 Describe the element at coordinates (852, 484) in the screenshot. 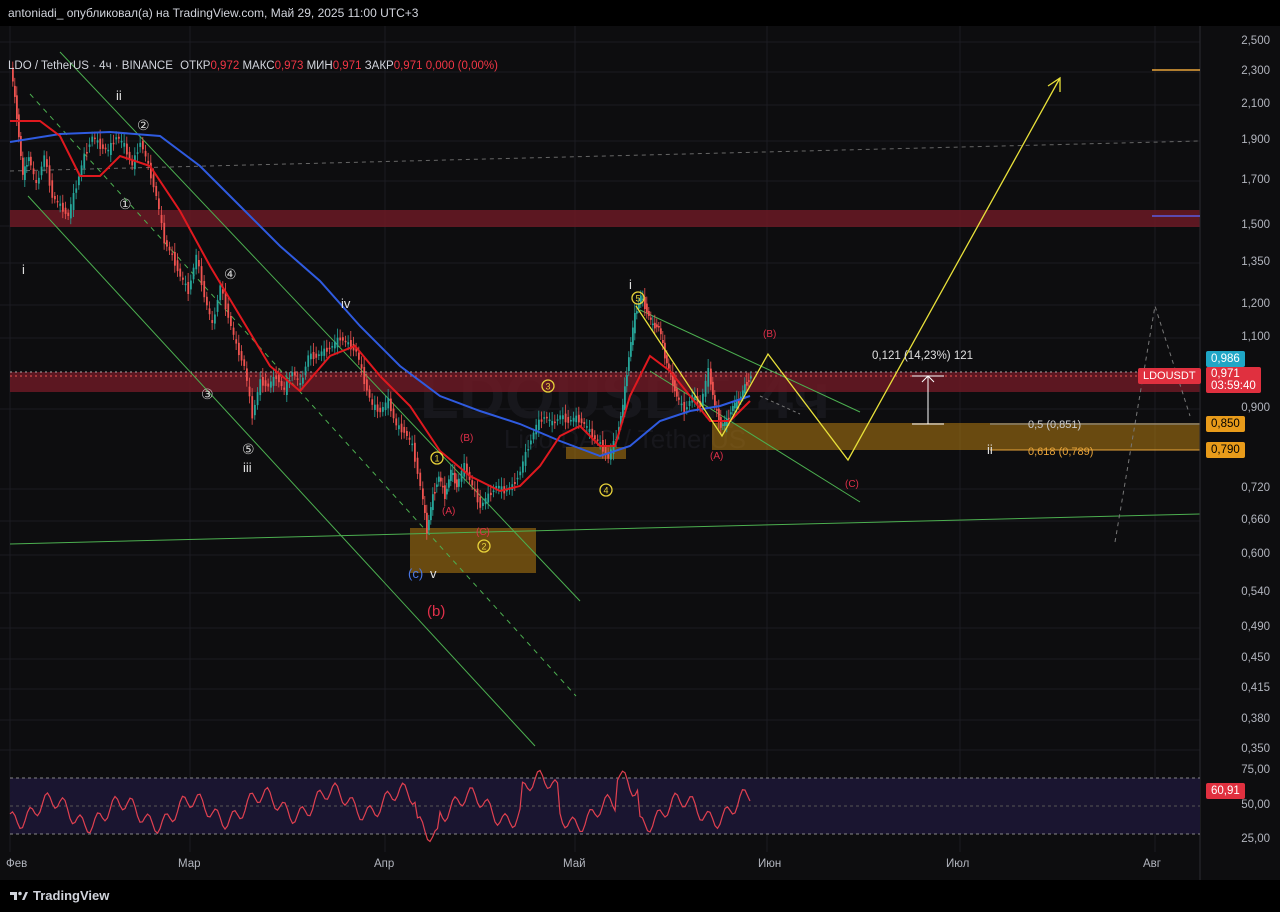

I see `wave-label-C2: (C)` at that location.